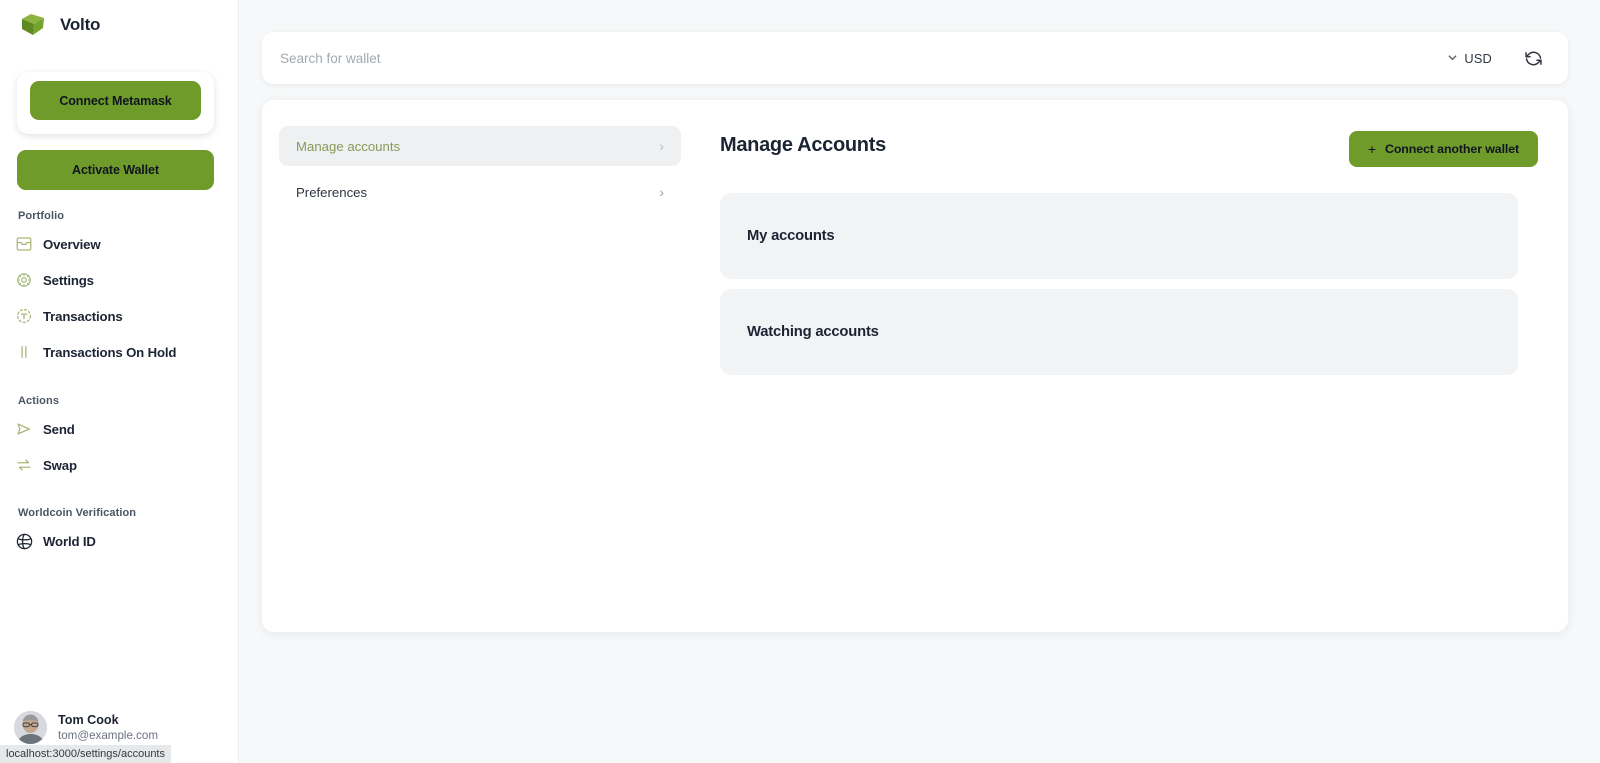 This screenshot has height=763, width=1600. What do you see at coordinates (115, 170) in the screenshot?
I see `activate-wallet-button: Activate Wallet` at bounding box center [115, 170].